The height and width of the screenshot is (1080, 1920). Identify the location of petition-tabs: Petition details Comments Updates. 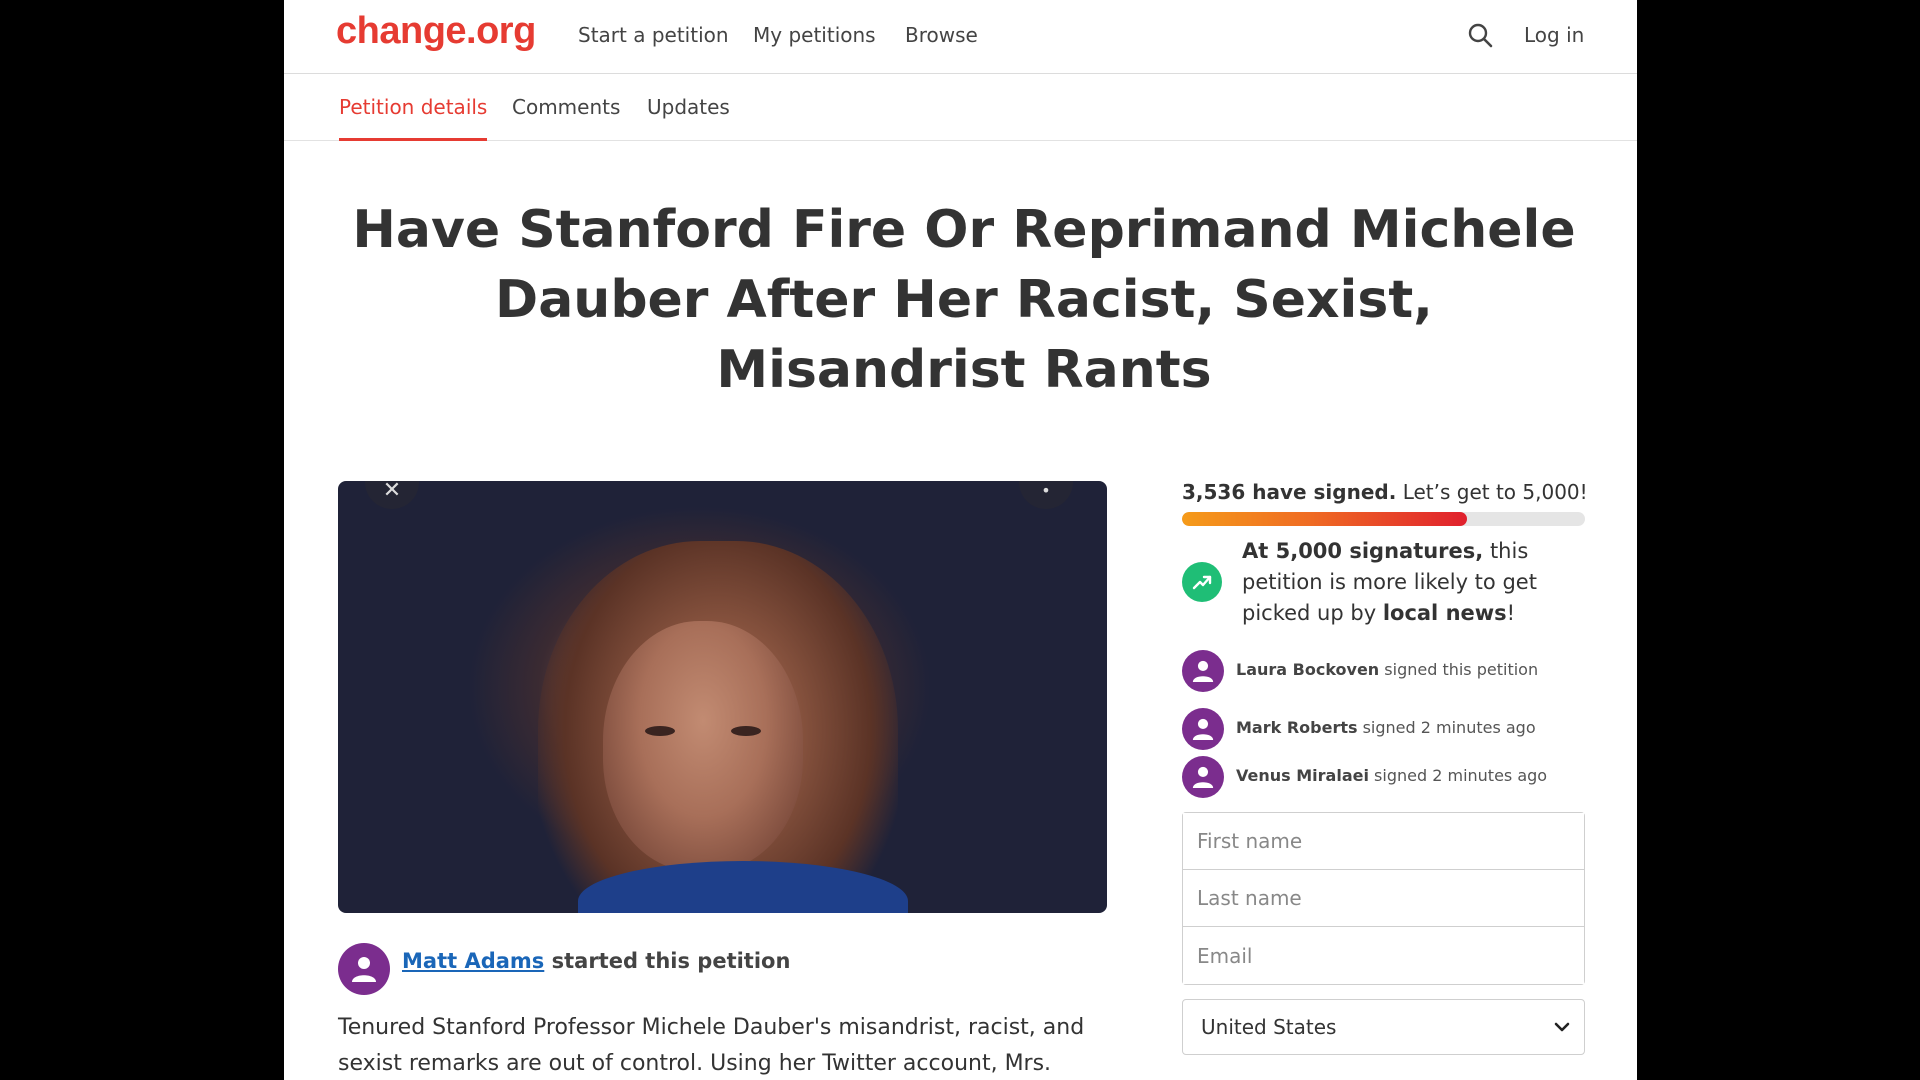
(960, 108).